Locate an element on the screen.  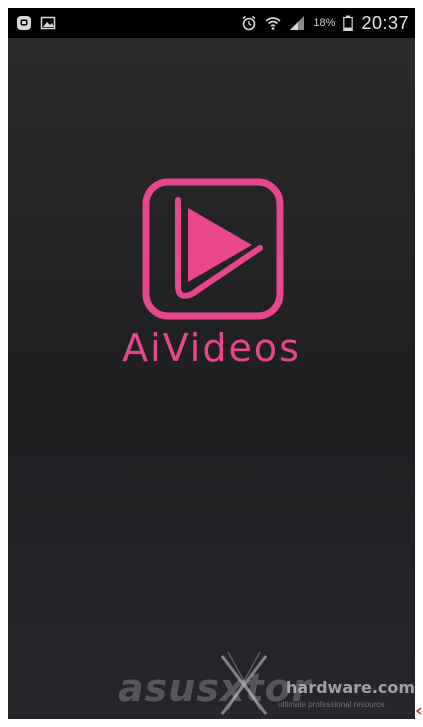
watermark-tagline: ultimate professional resource is located at coordinates (331, 704).